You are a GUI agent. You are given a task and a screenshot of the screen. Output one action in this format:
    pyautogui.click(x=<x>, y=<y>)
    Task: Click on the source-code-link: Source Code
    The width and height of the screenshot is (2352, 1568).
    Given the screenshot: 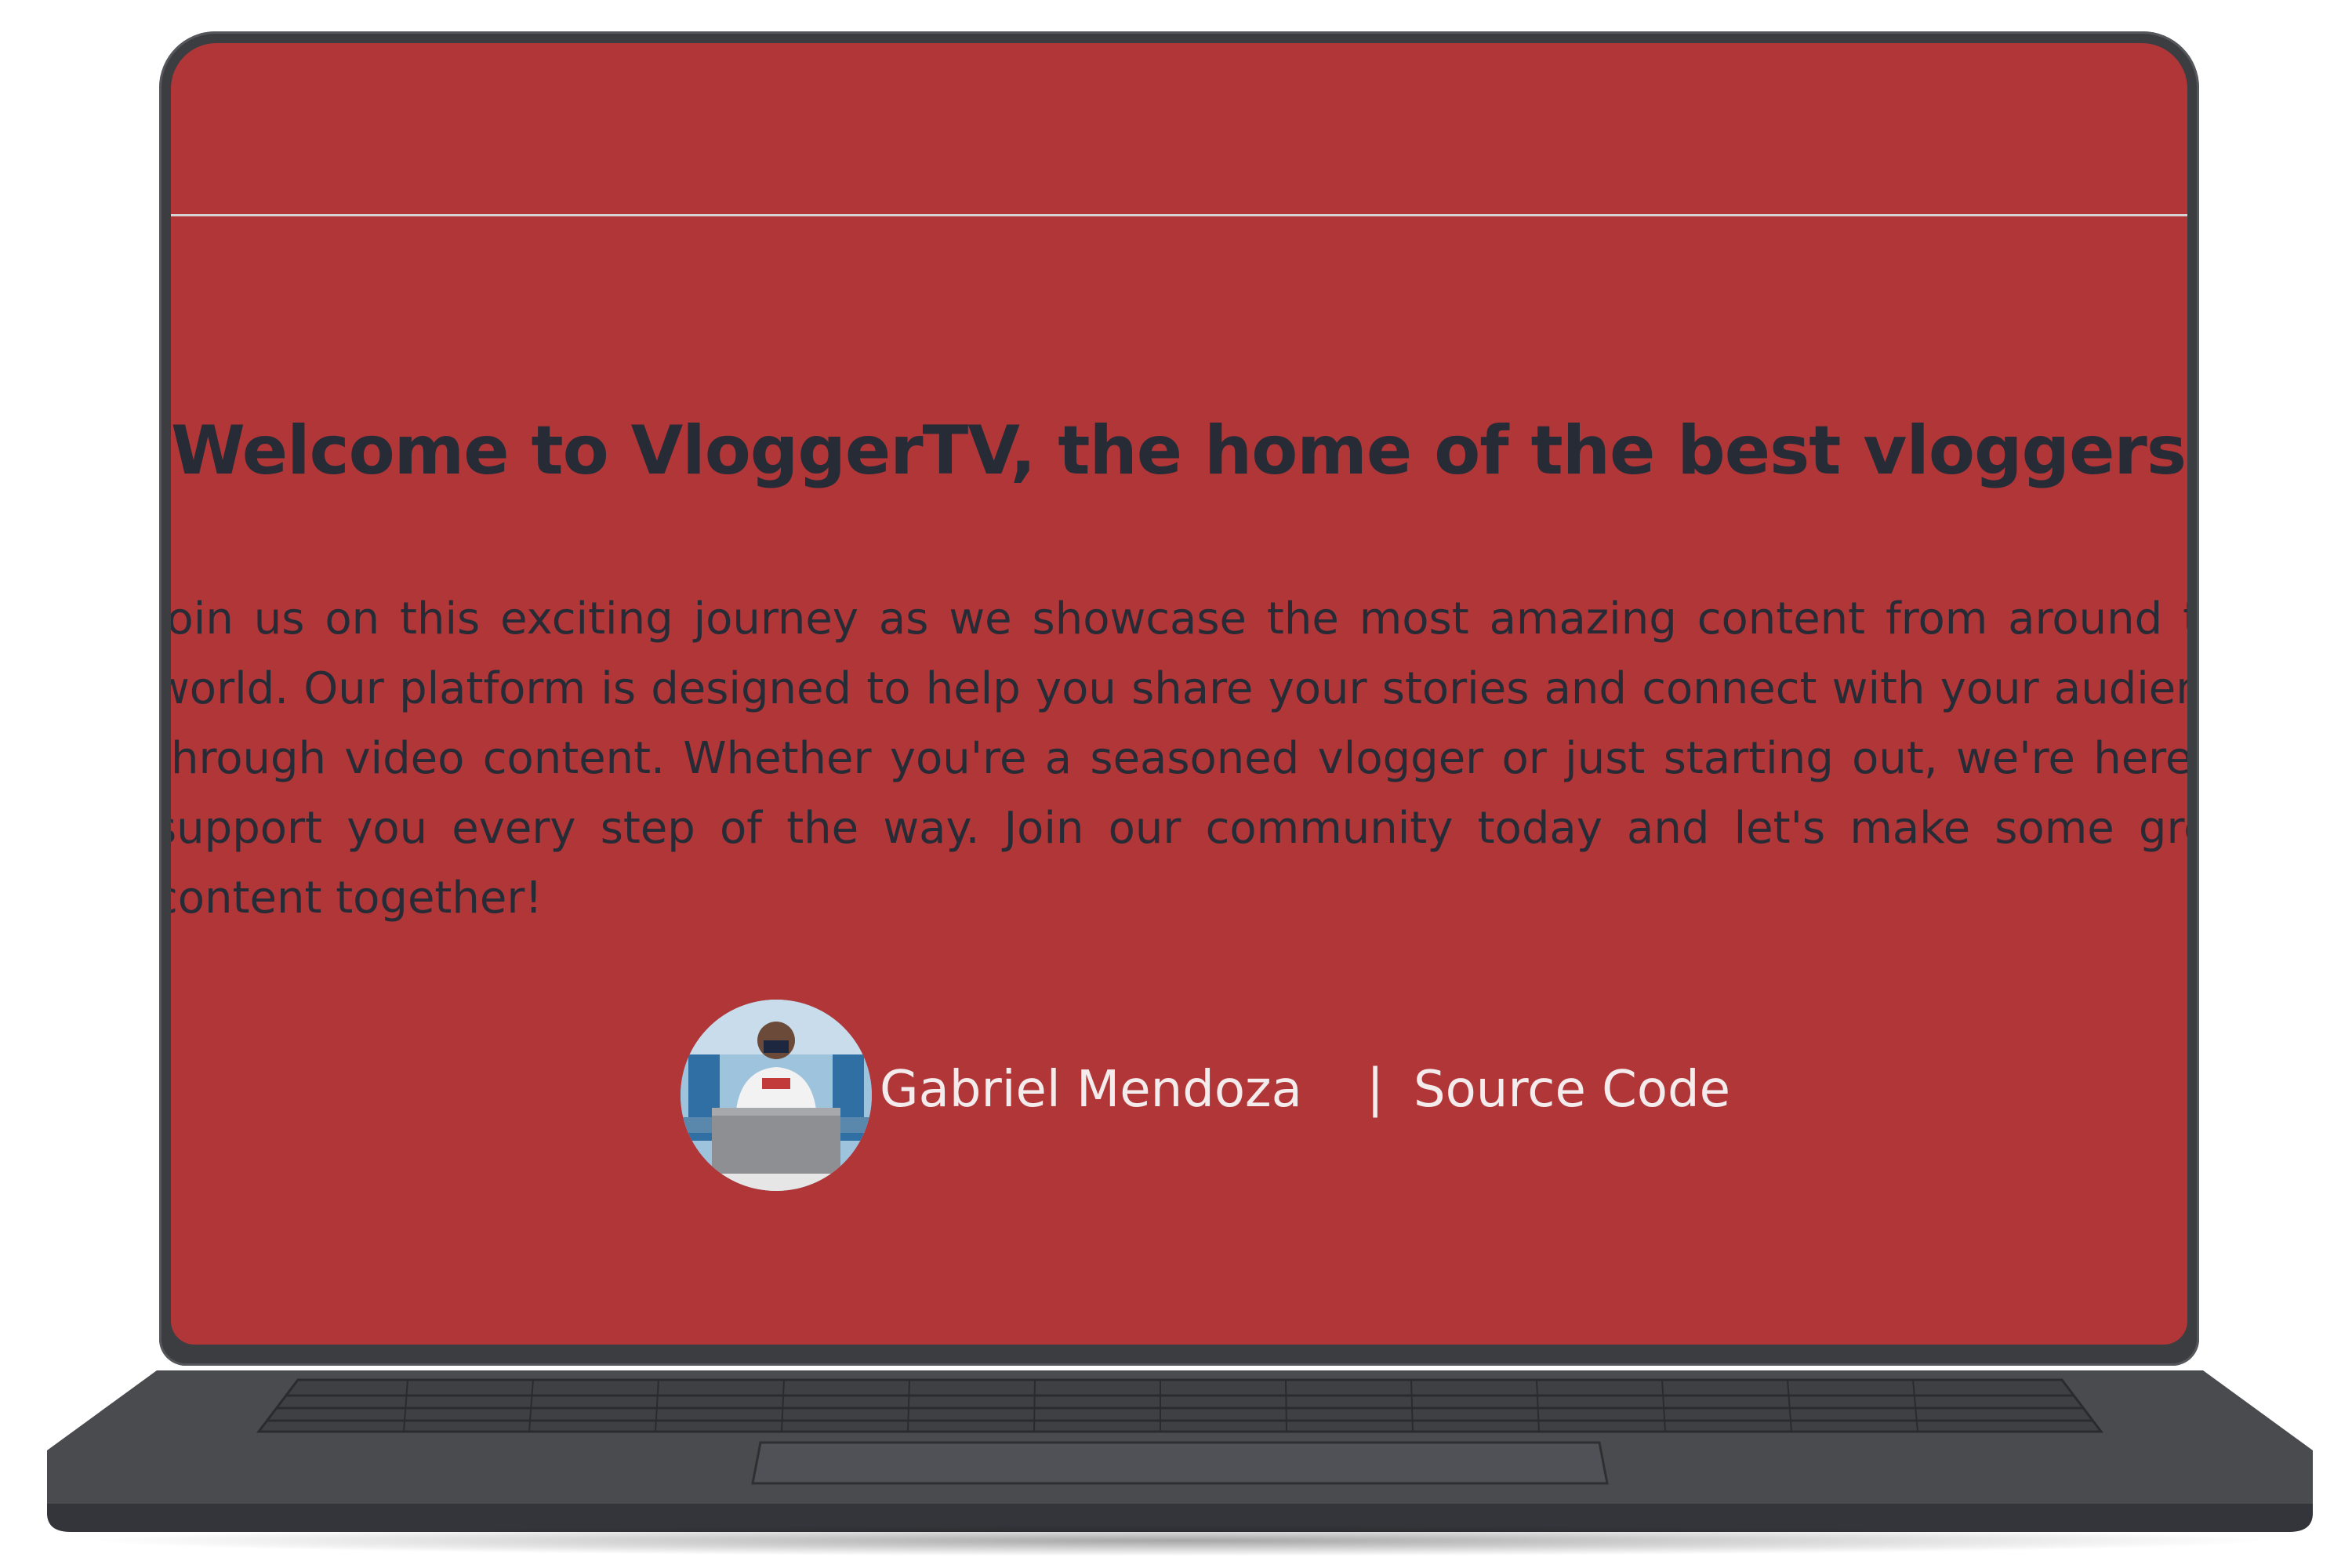 What is the action you would take?
    pyautogui.click(x=1572, y=1090)
    